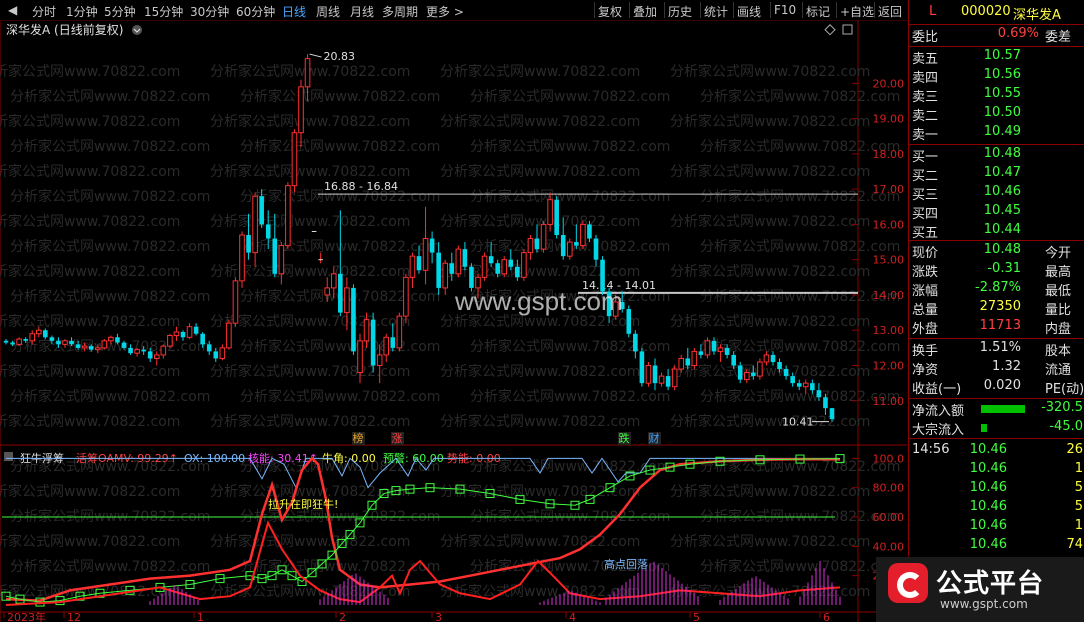 This screenshot has width=1084, height=622. Describe the element at coordinates (594, 10) in the screenshot. I see `toolbar-divider` at that location.